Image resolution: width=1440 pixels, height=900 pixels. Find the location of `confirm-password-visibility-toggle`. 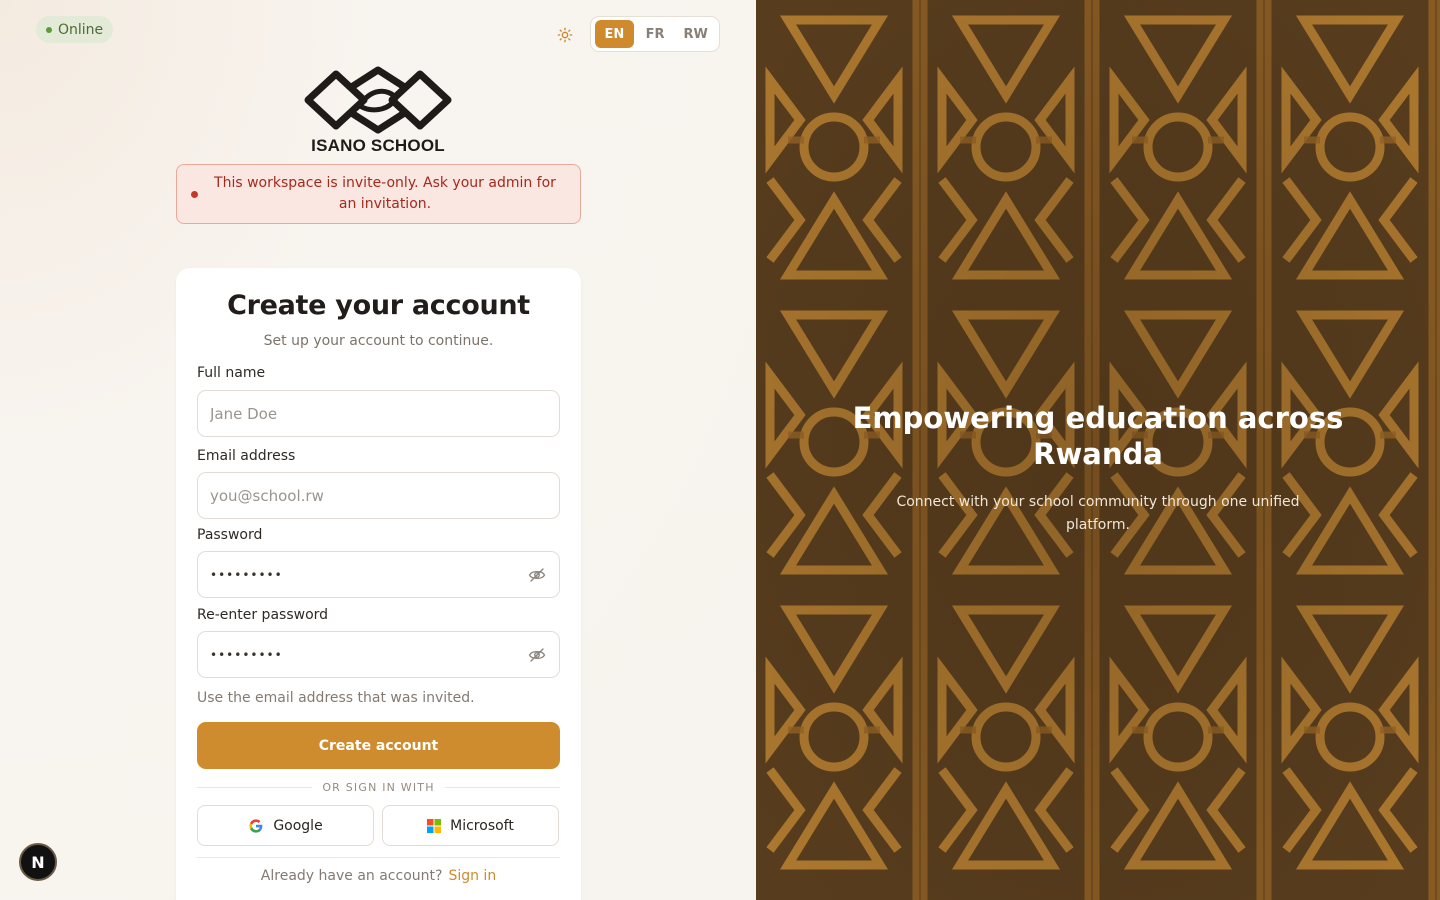

confirm-password-visibility-toggle is located at coordinates (537, 655).